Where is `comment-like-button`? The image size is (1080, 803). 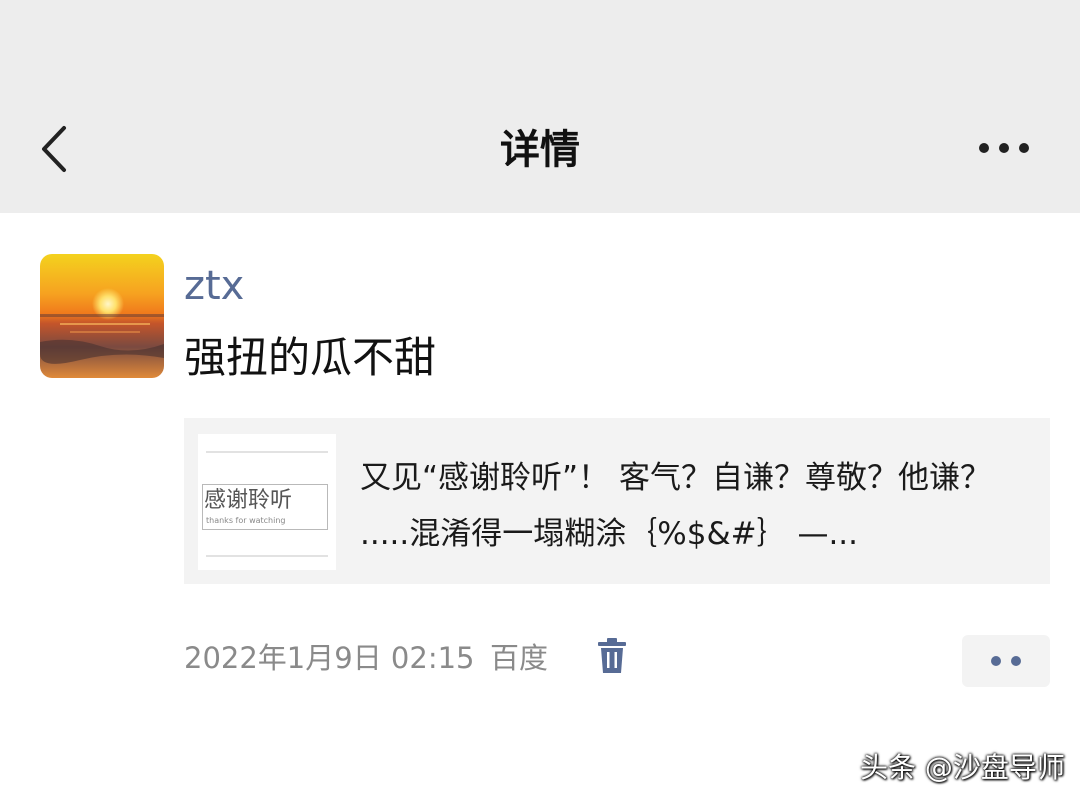 comment-like-button is located at coordinates (1006, 661).